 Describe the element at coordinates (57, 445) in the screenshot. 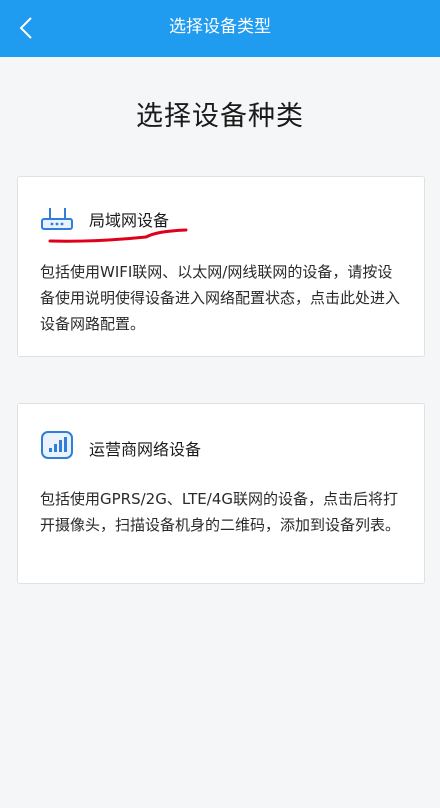

I see `cellular-signal-icon` at that location.